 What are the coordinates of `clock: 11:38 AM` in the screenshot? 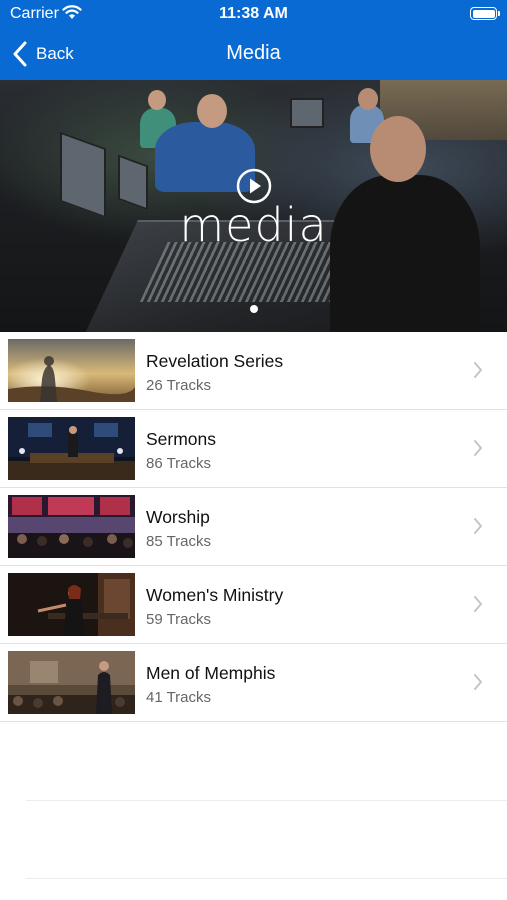 It's located at (253, 13).